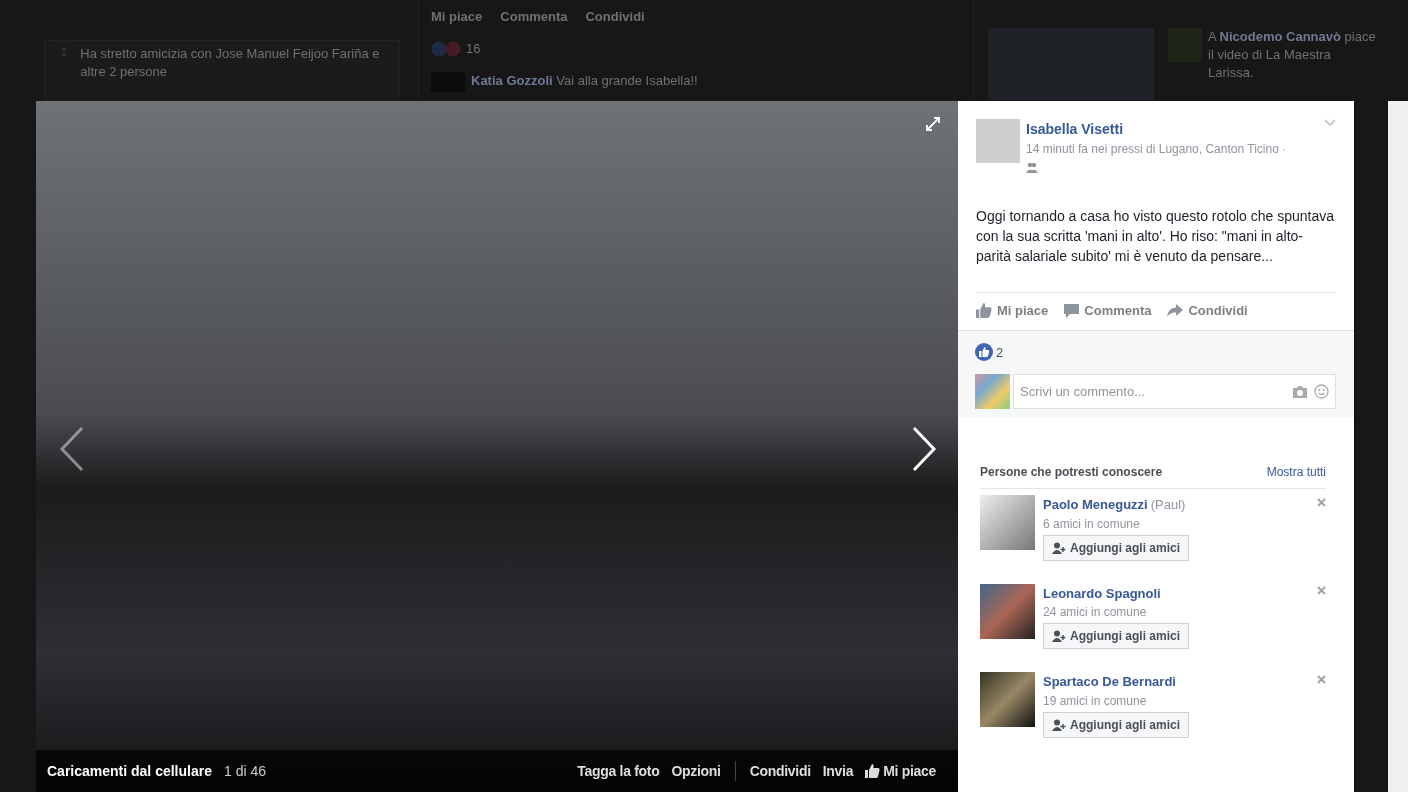  What do you see at coordinates (1095, 701) in the screenshot?
I see `mutual-friends: 19 amici in comune` at bounding box center [1095, 701].